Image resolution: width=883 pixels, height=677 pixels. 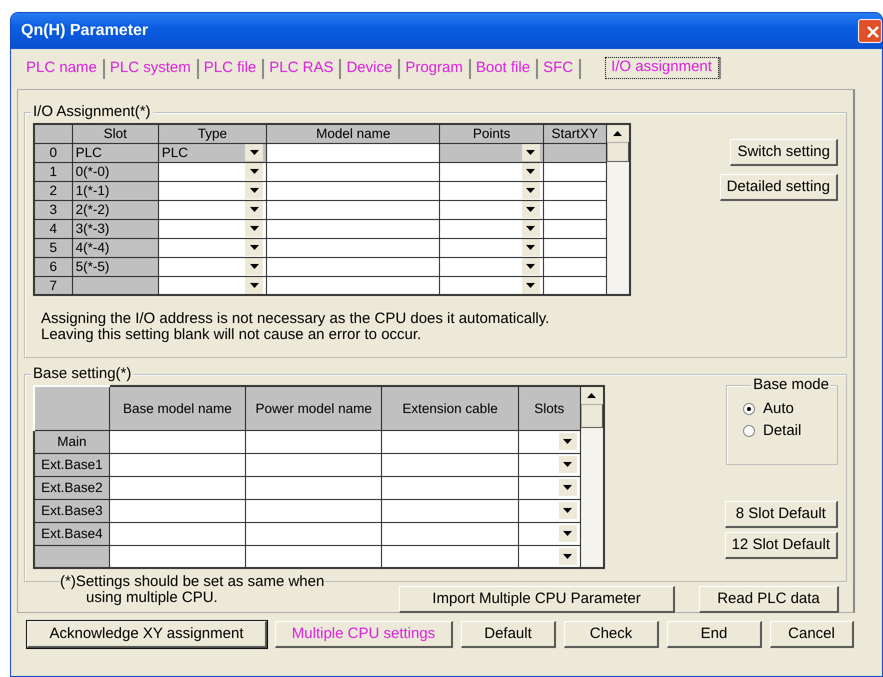 I want to click on dialog-button: Check, so click(x=611, y=634).